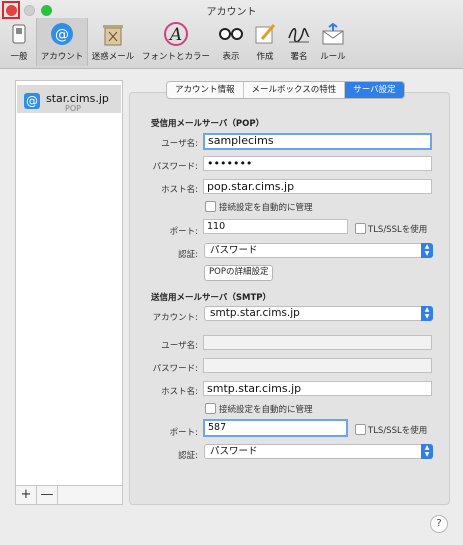 The image size is (463, 545). What do you see at coordinates (266, 410) in the screenshot?
I see `outgoing-auto-manage-label: 接続設定を自動的に管理` at bounding box center [266, 410].